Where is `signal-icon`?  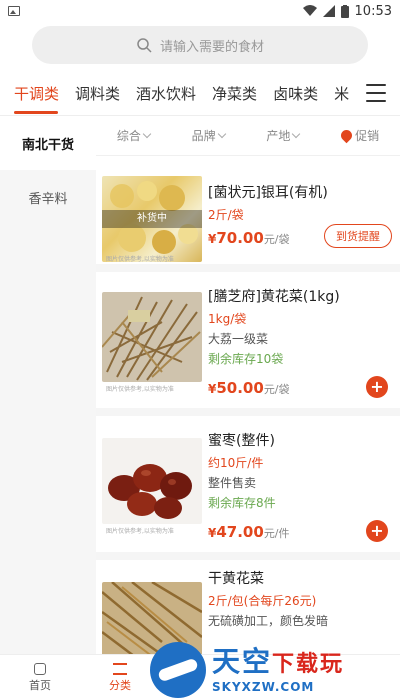 signal-icon is located at coordinates (328, 11).